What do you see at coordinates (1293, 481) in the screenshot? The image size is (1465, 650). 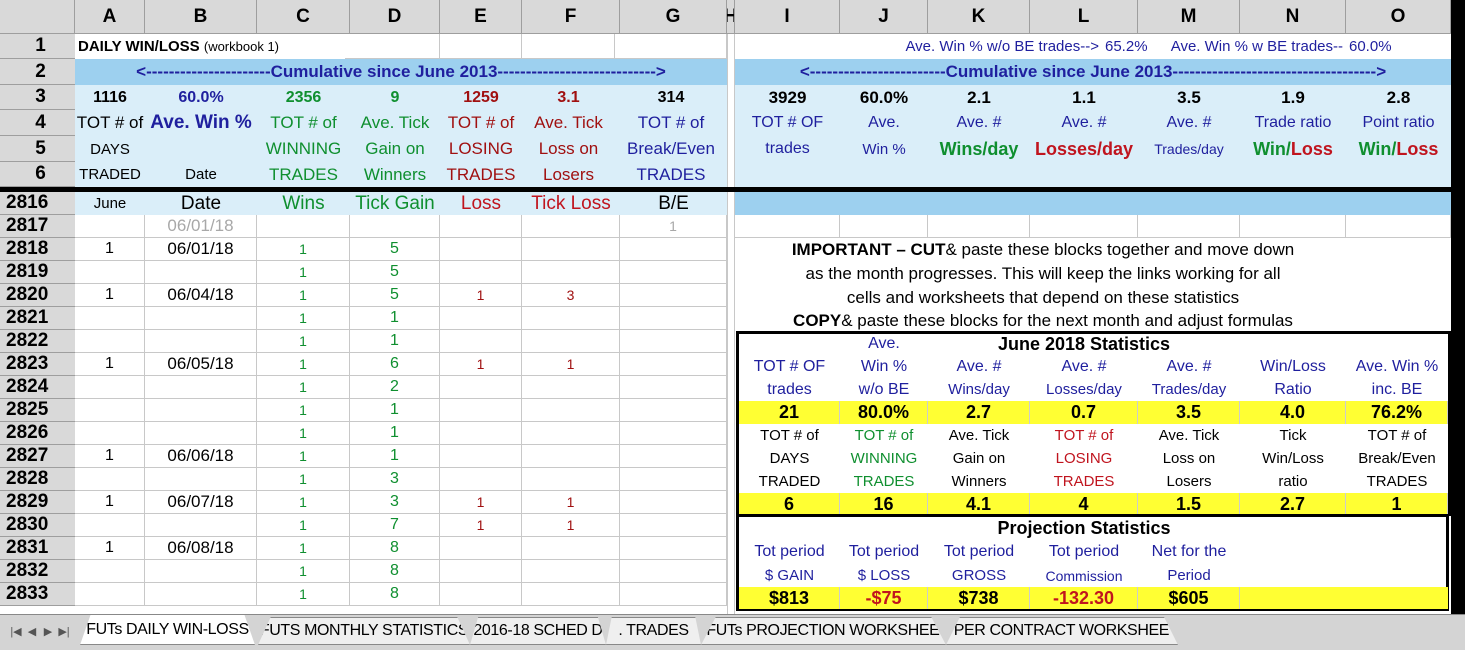 I see `june-g3-5: ratio` at bounding box center [1293, 481].